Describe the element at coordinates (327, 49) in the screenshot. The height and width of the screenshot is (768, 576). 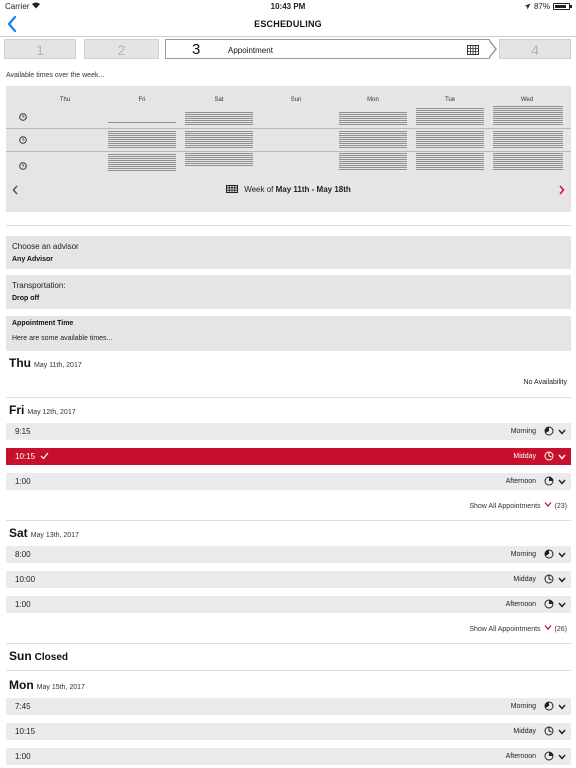
I see `step-3-appointment: 3 Appointment` at that location.